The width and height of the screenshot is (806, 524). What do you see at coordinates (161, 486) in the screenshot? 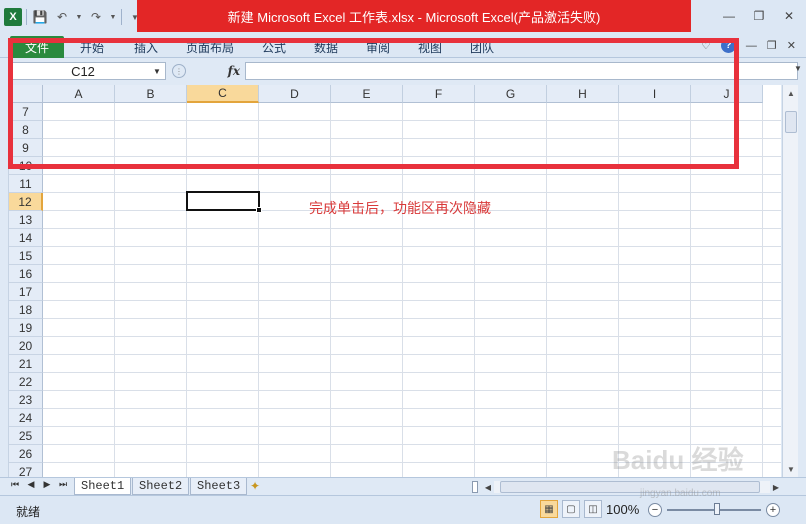
I see `sheet-tab-sheet2: Sheet2` at bounding box center [161, 486].